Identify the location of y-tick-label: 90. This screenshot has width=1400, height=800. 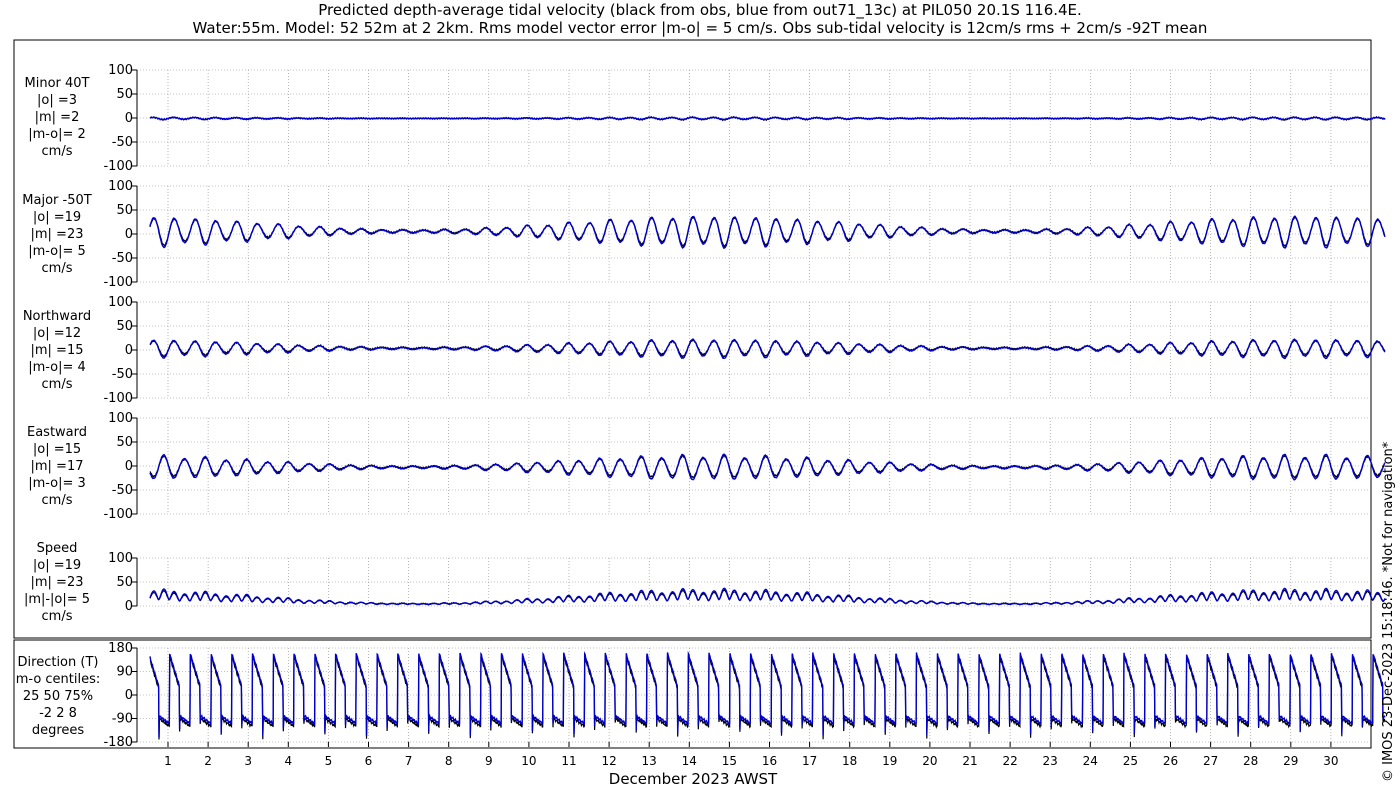
(124, 672).